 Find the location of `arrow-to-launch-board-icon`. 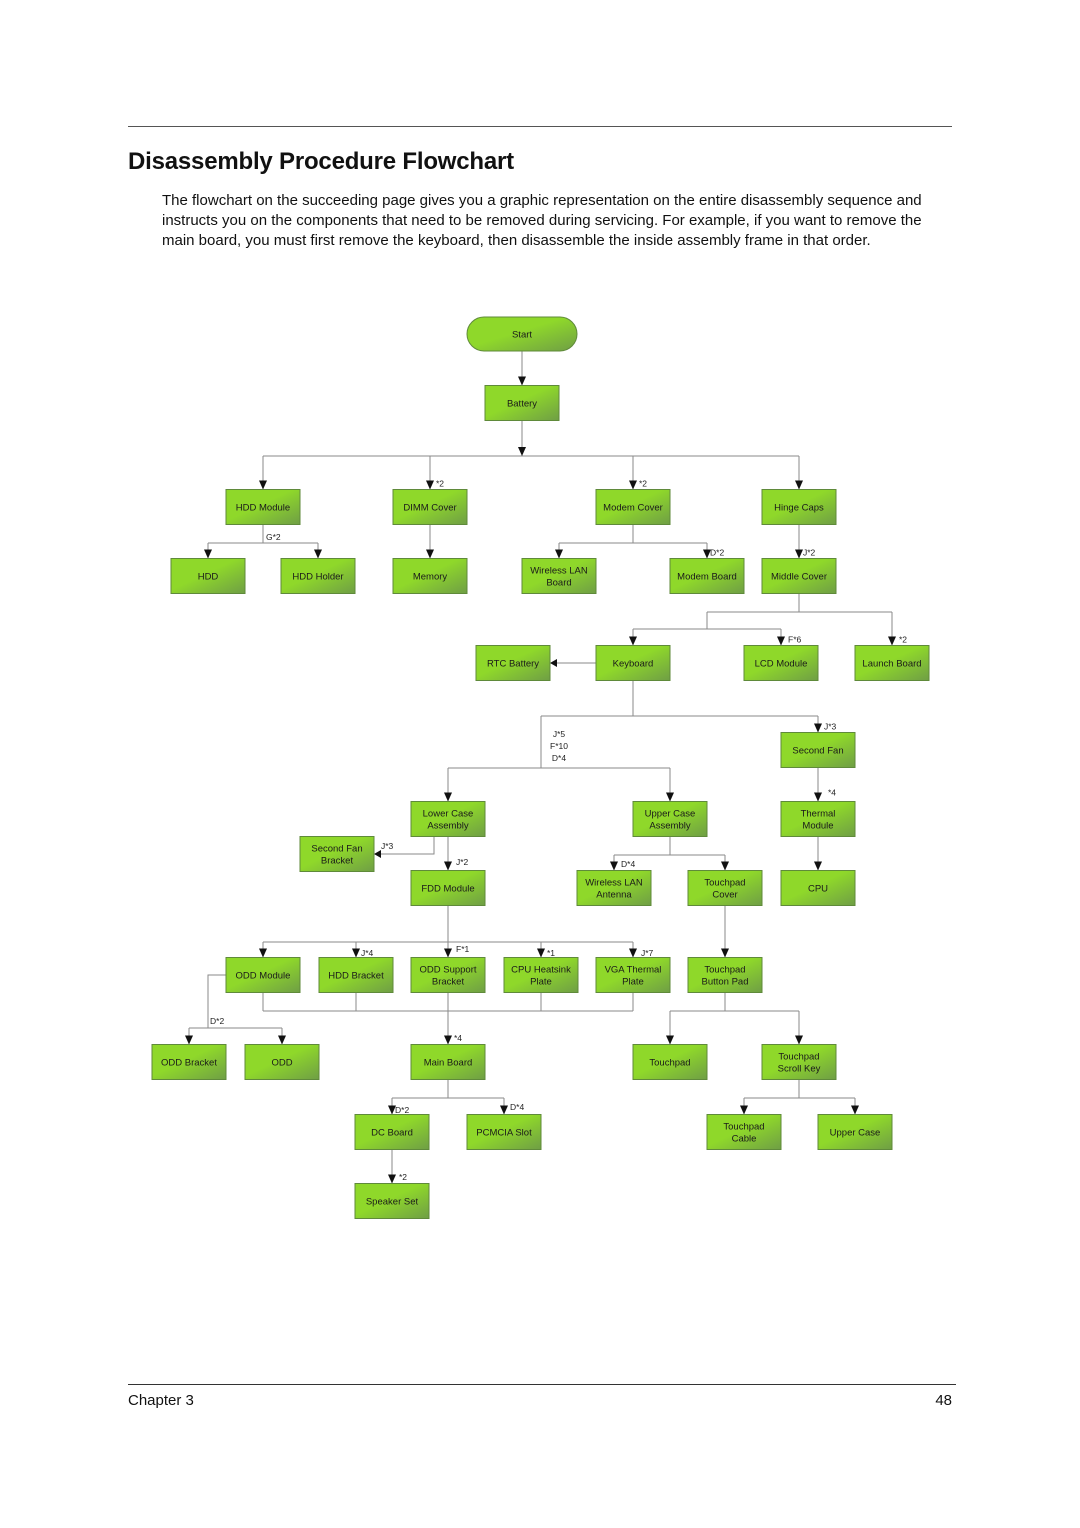

arrow-to-launch-board-icon is located at coordinates (892, 641).